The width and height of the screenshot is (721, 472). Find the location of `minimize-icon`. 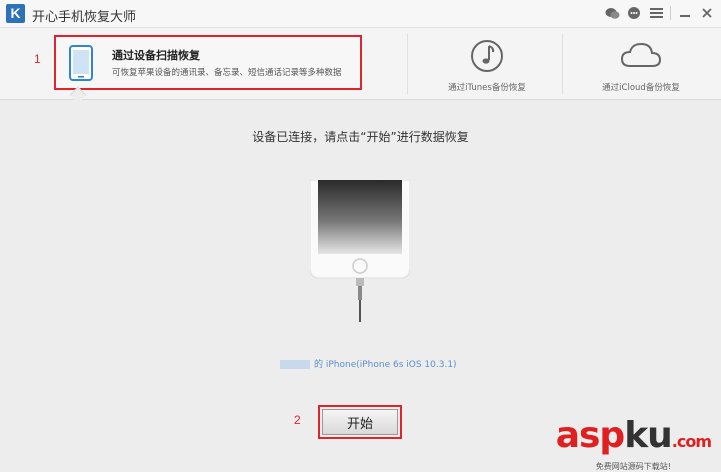

minimize-icon is located at coordinates (685, 13).